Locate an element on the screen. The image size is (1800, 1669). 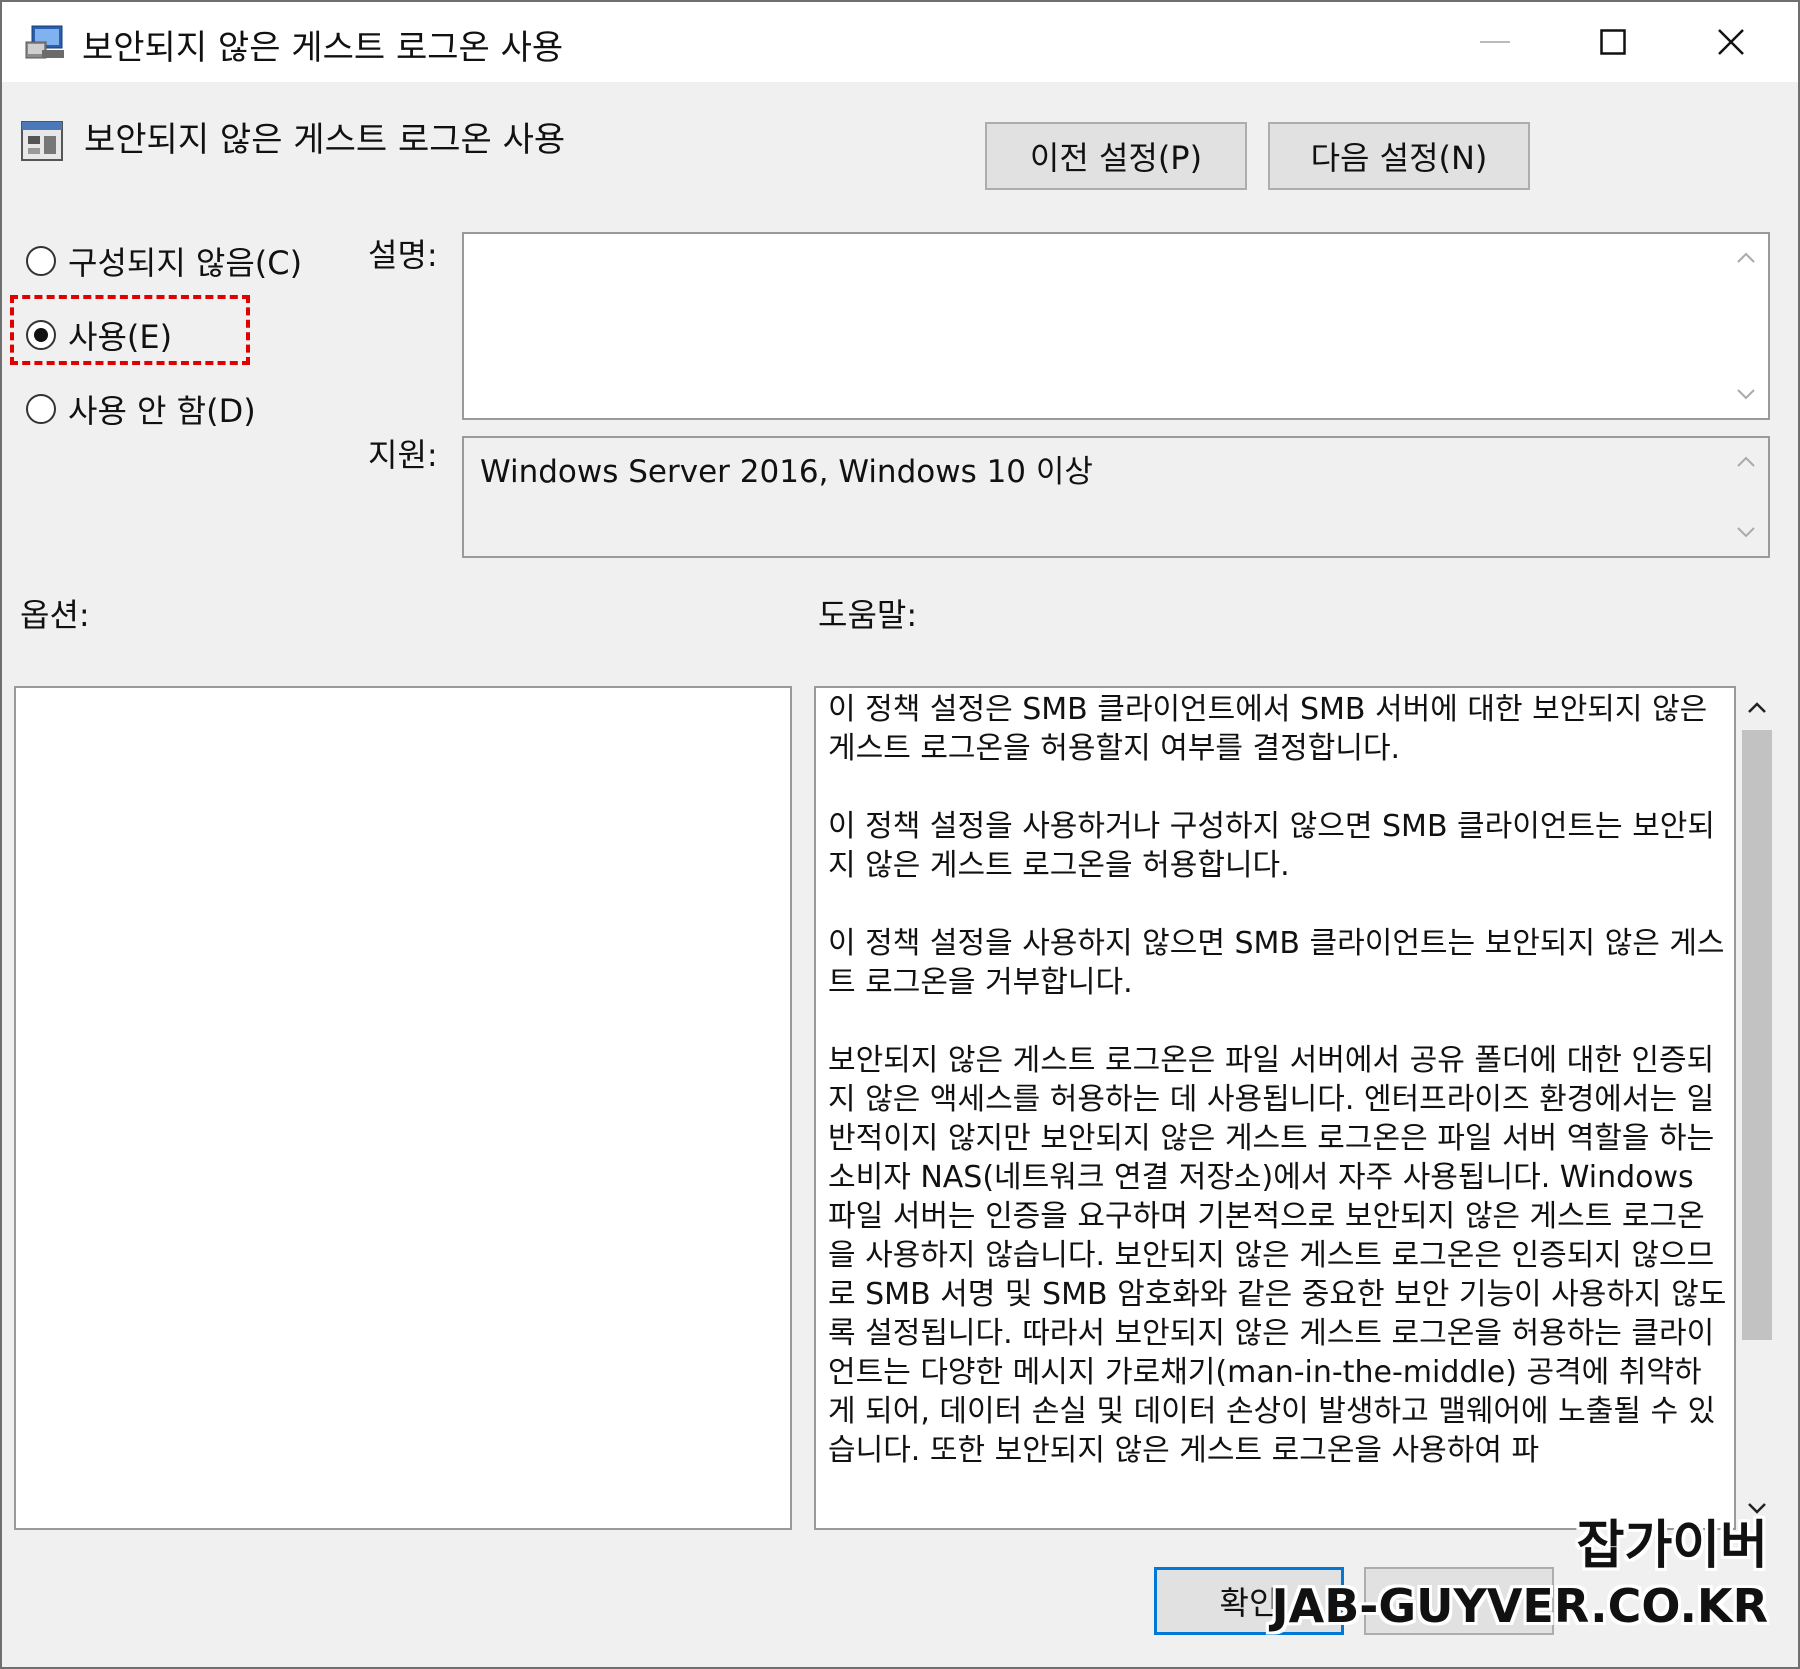
supported-on-value: Windows Server 2016, Windows 10 이상 is located at coordinates (786, 472).